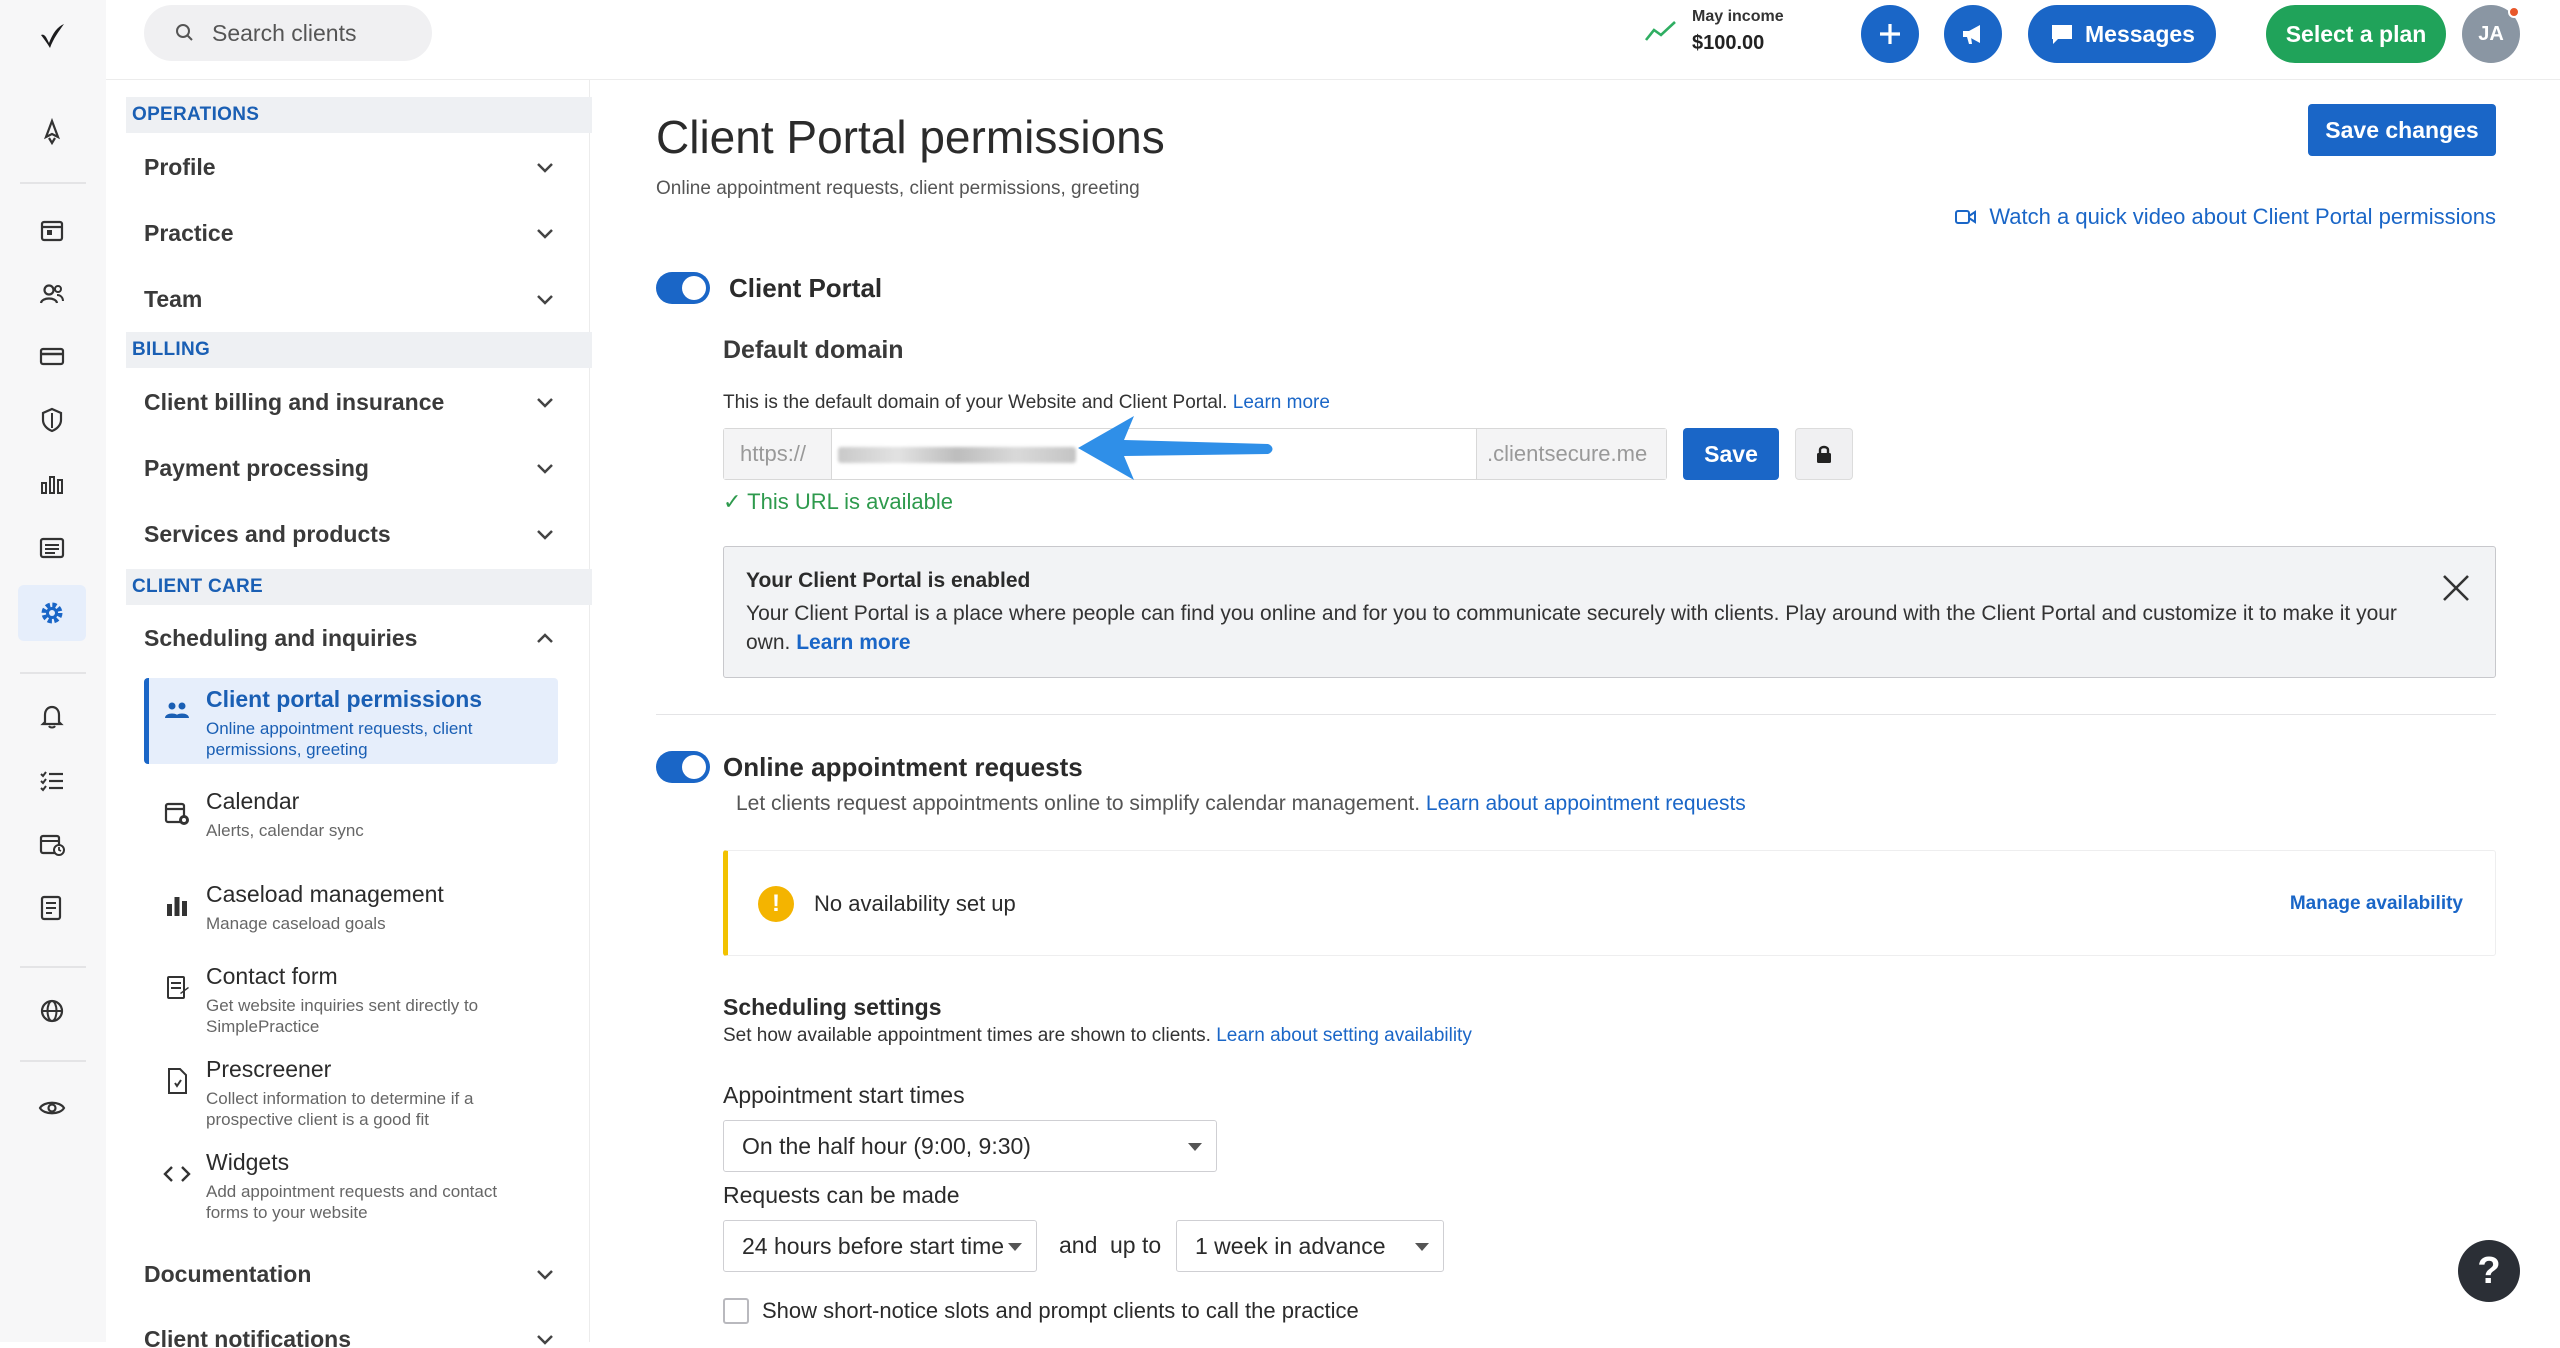 The height and width of the screenshot is (1348, 2560). What do you see at coordinates (2489, 1271) in the screenshot?
I see `help-button: ?` at bounding box center [2489, 1271].